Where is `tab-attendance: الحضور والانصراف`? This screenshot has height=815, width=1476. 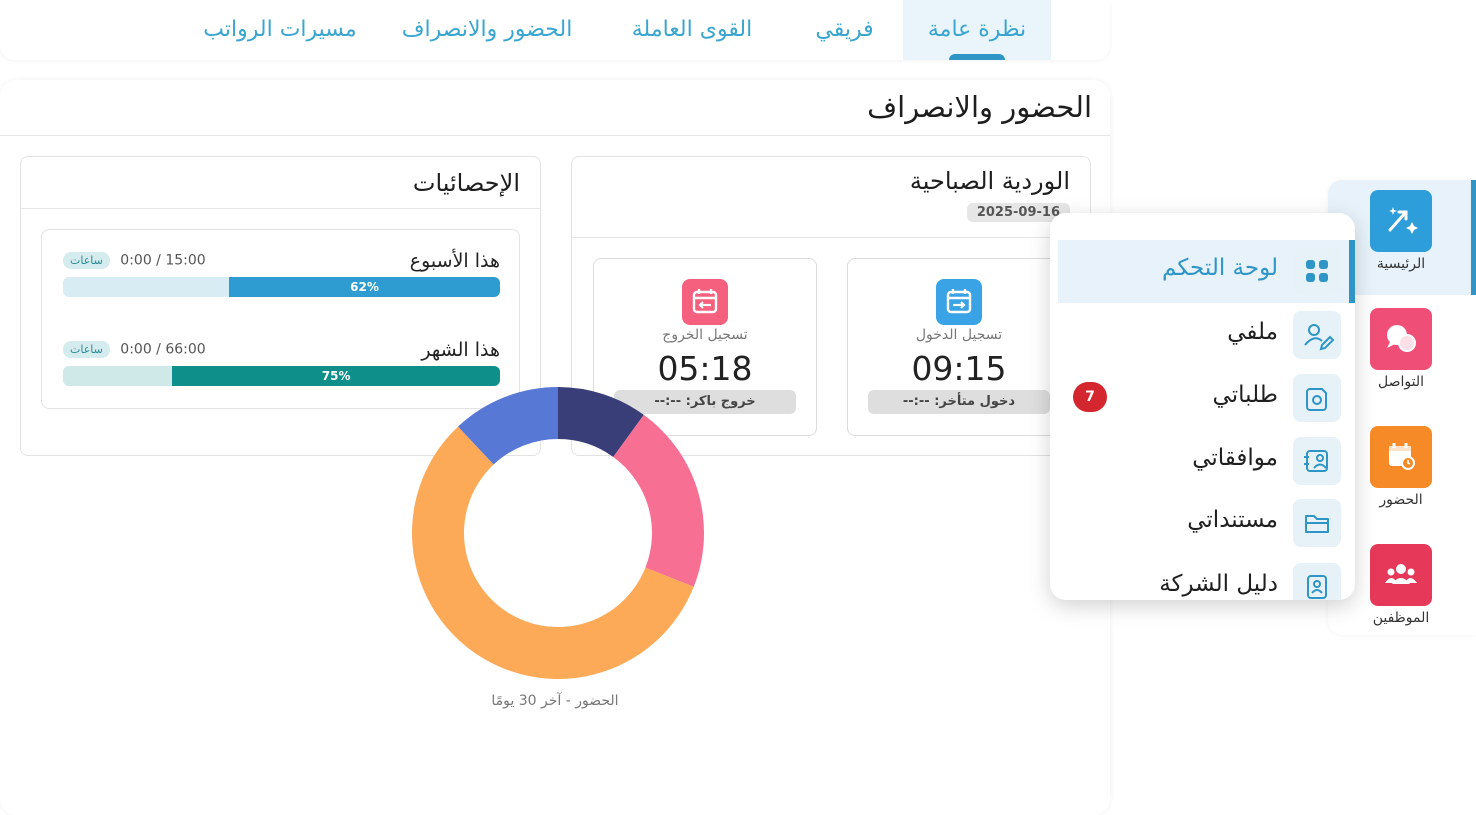
tab-attendance: الحضور والانصراف is located at coordinates (487, 30).